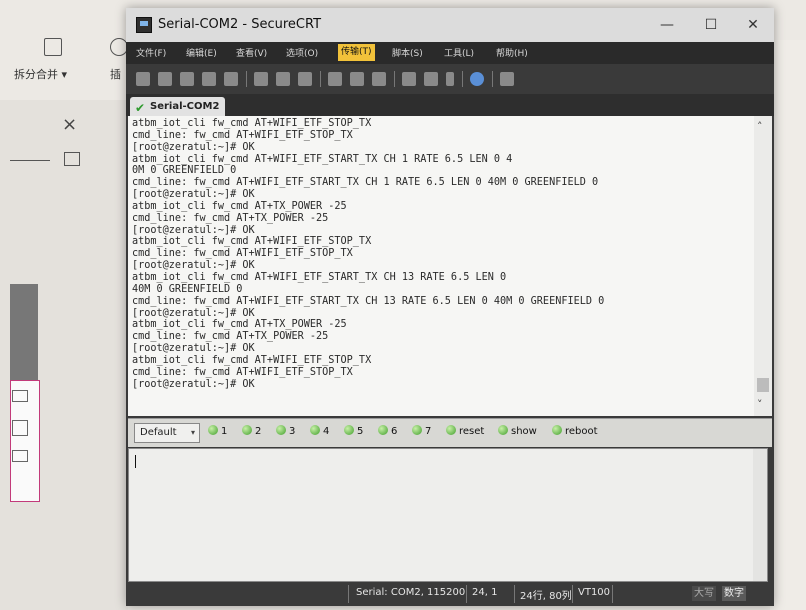  I want to click on paste-icon, so click(283, 79).